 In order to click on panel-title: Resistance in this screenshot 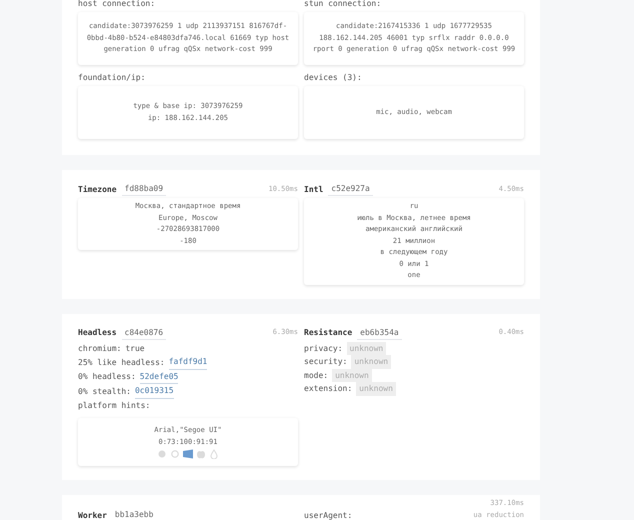, I will do `click(328, 333)`.